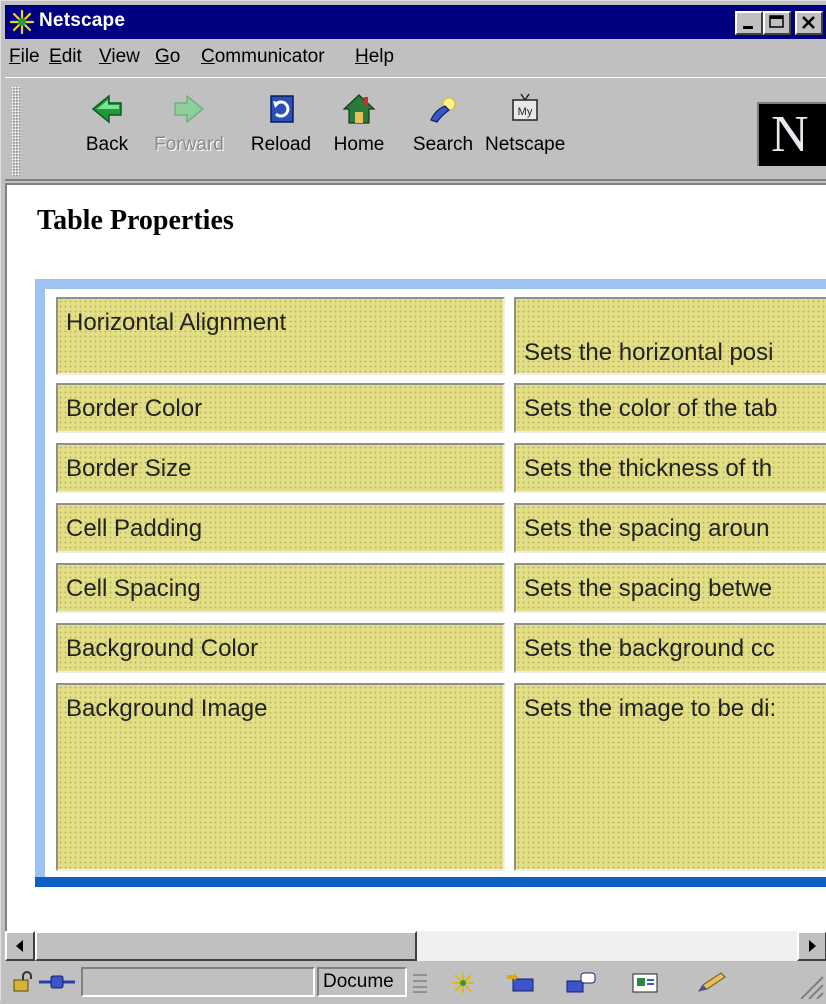  What do you see at coordinates (82, 20) in the screenshot?
I see `window-title: Netscape` at bounding box center [82, 20].